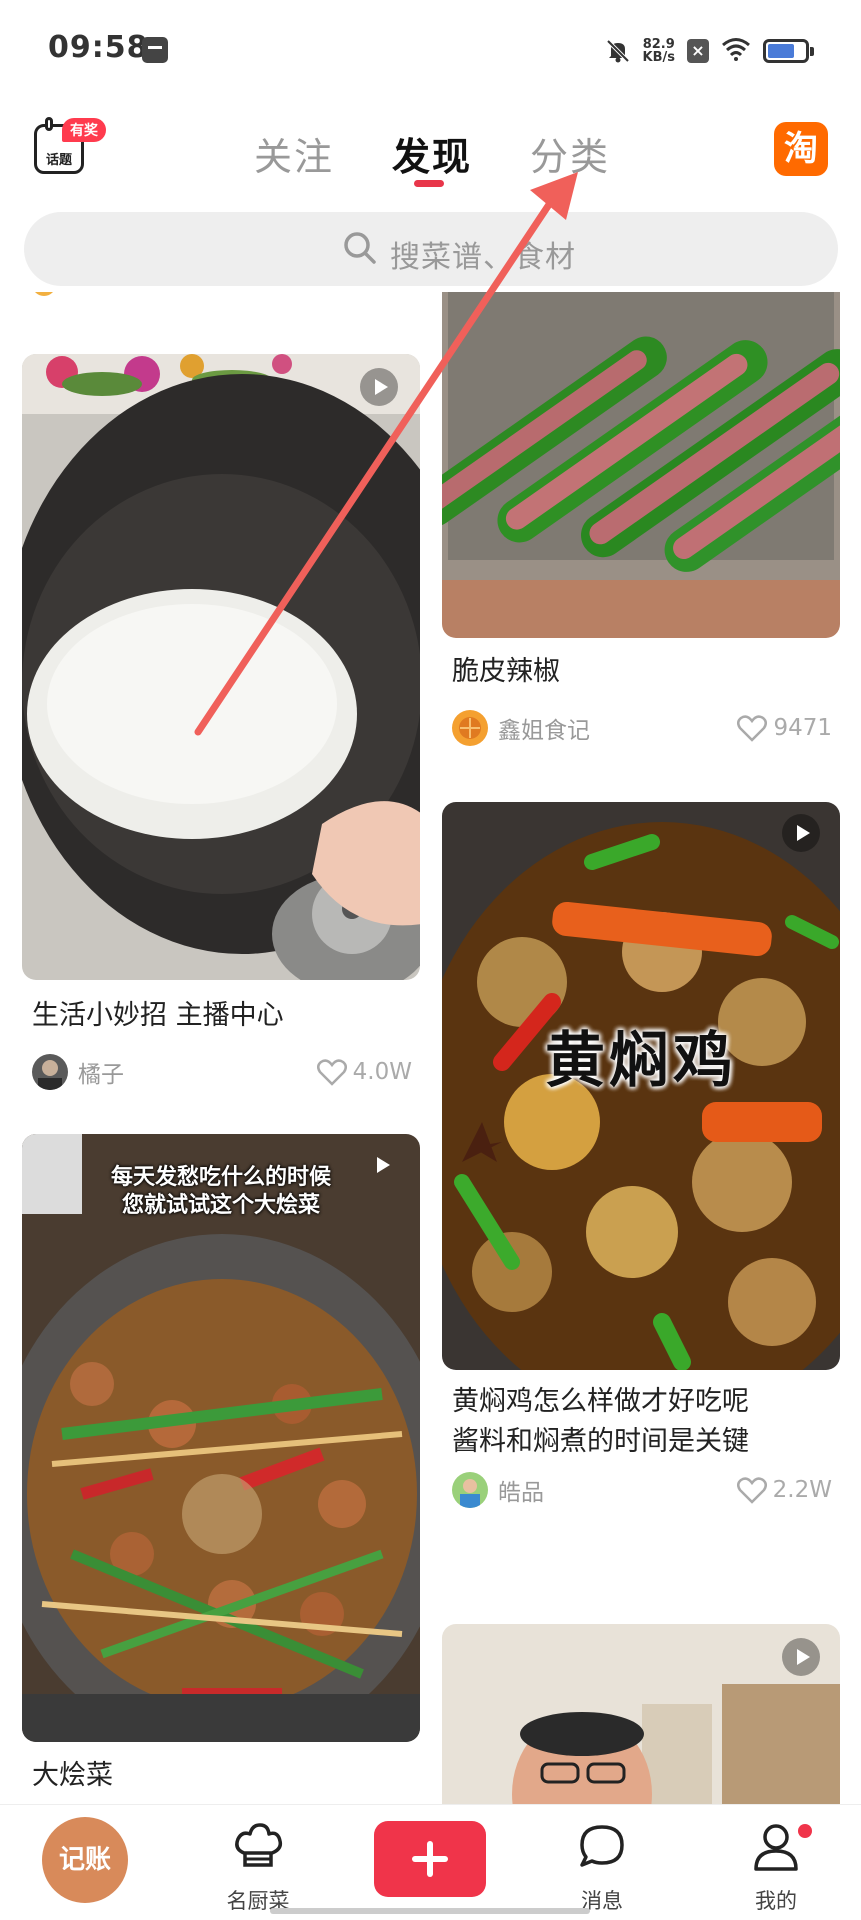 The width and height of the screenshot is (861, 1920). I want to click on recipe-card: 脆皮辣椒 鑫姐食记 9471, so click(641, 526).